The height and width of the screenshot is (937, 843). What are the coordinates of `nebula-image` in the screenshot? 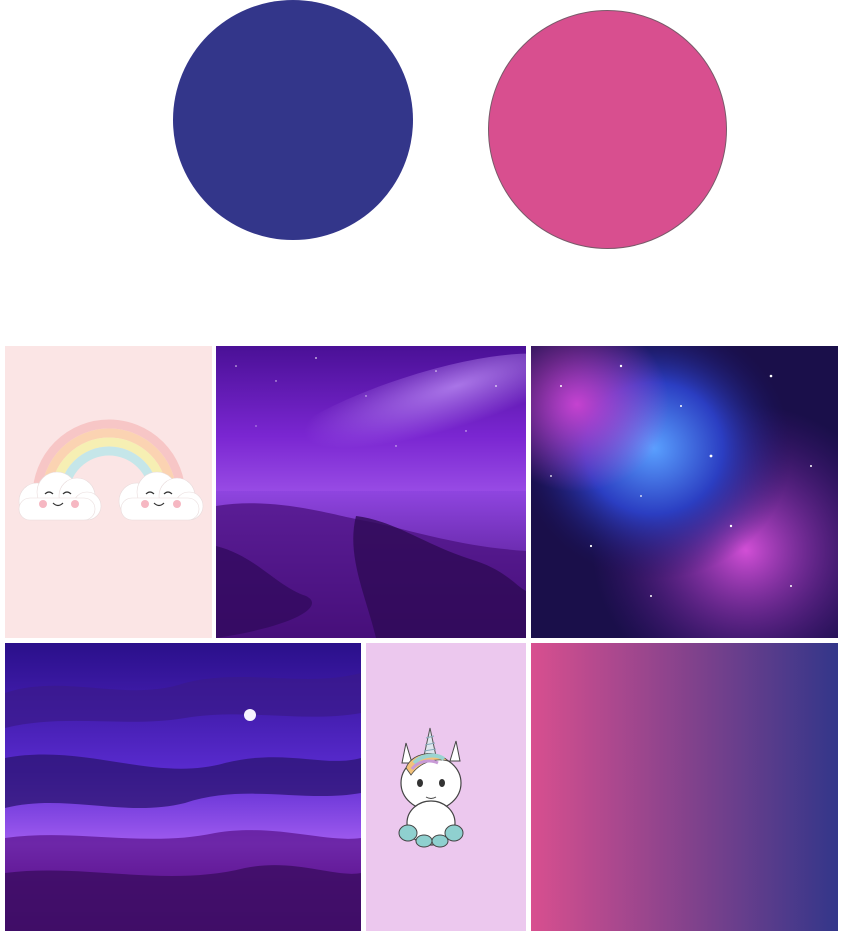 It's located at (684, 492).